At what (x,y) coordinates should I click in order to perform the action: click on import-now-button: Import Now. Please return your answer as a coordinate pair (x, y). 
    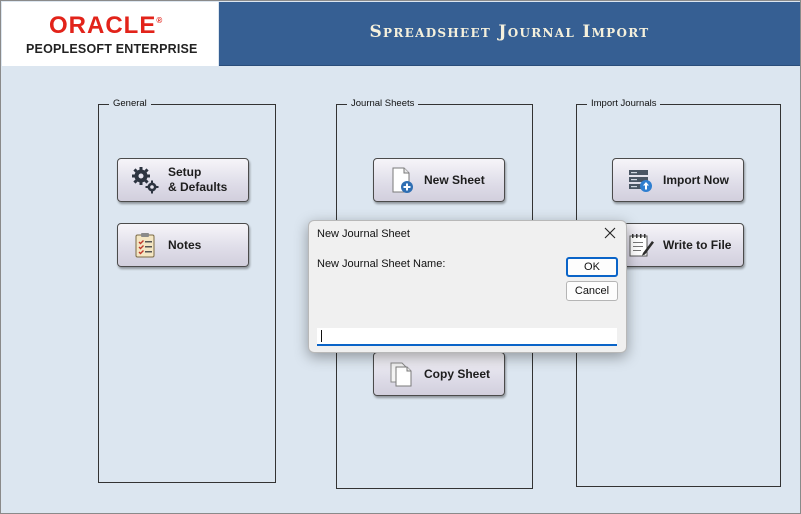
    Looking at the image, I should click on (678, 180).